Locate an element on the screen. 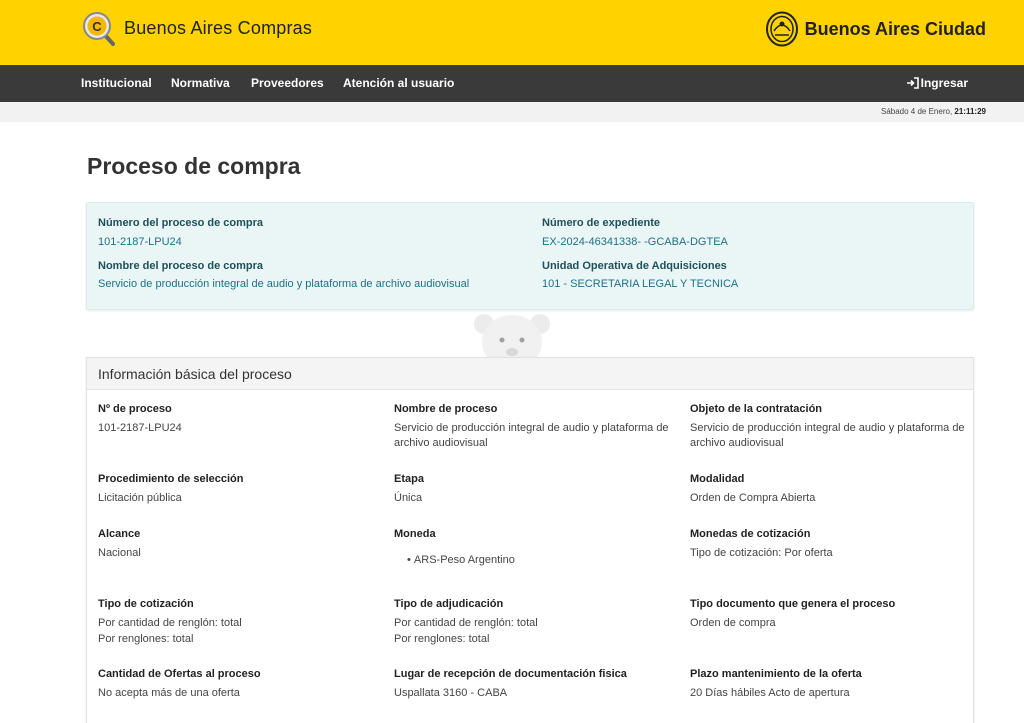 This screenshot has height=723, width=1024. tipo-cotizacion-line2: Por renglones: total is located at coordinates (146, 639).